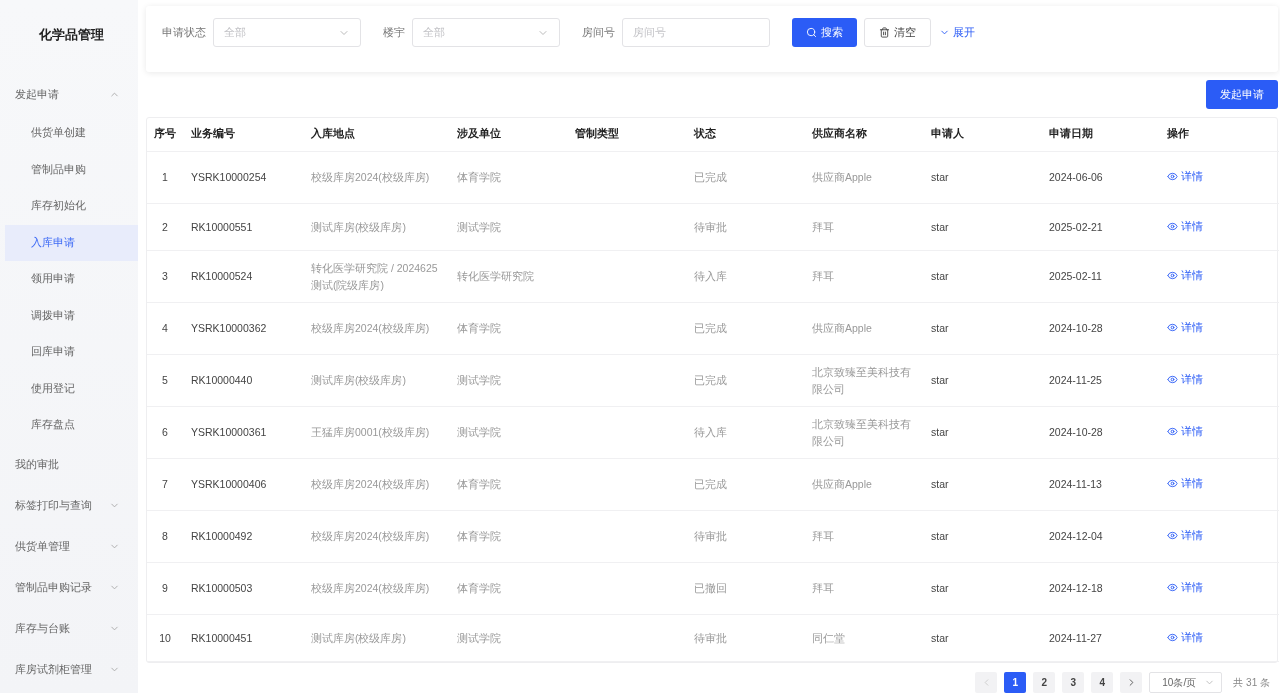 The height and width of the screenshot is (693, 1280). I want to click on table-cell: 王猛库房0001(校级库房), so click(376, 432).